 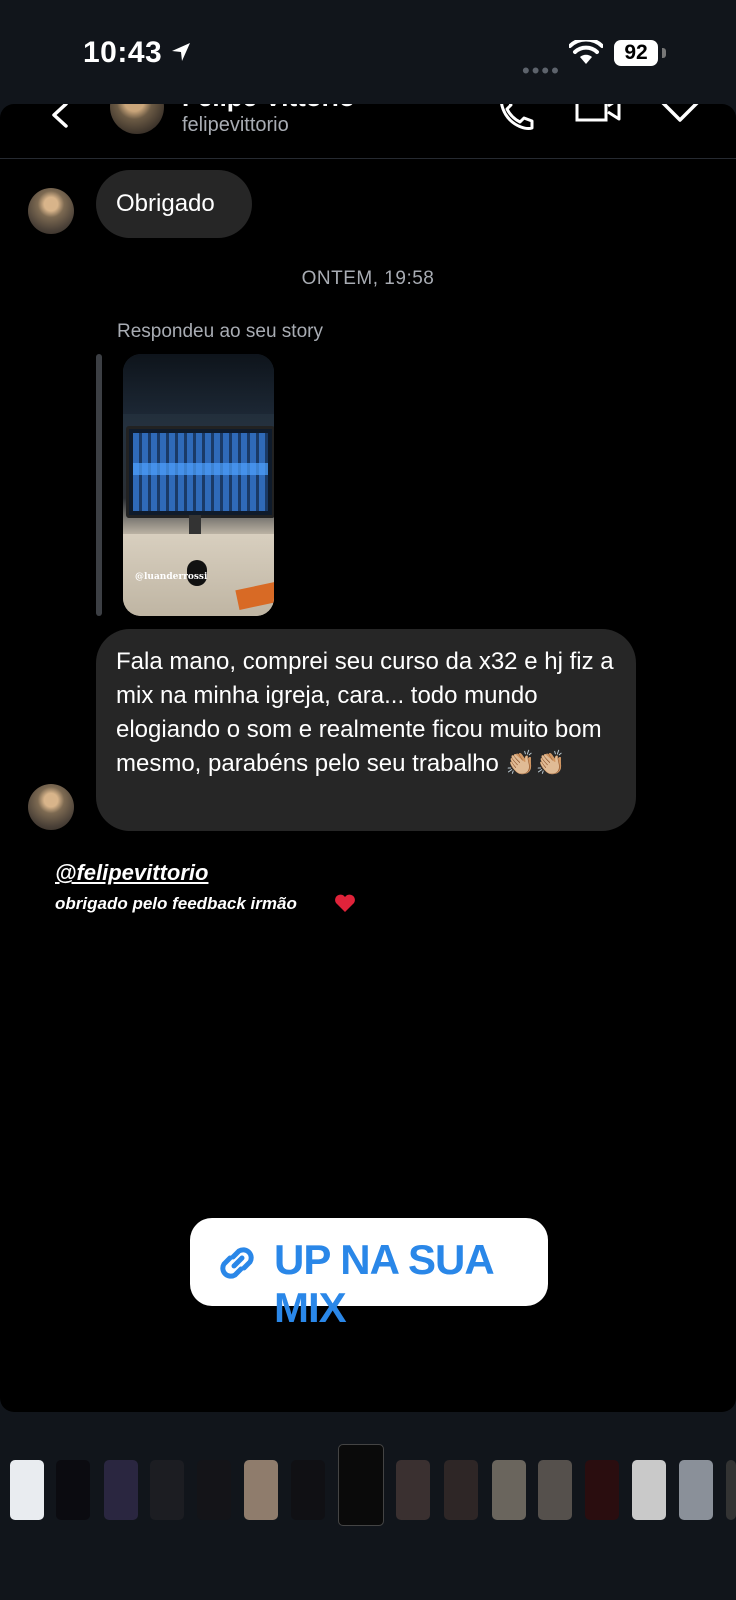 What do you see at coordinates (137, 119) in the screenshot?
I see `header-avatar` at bounding box center [137, 119].